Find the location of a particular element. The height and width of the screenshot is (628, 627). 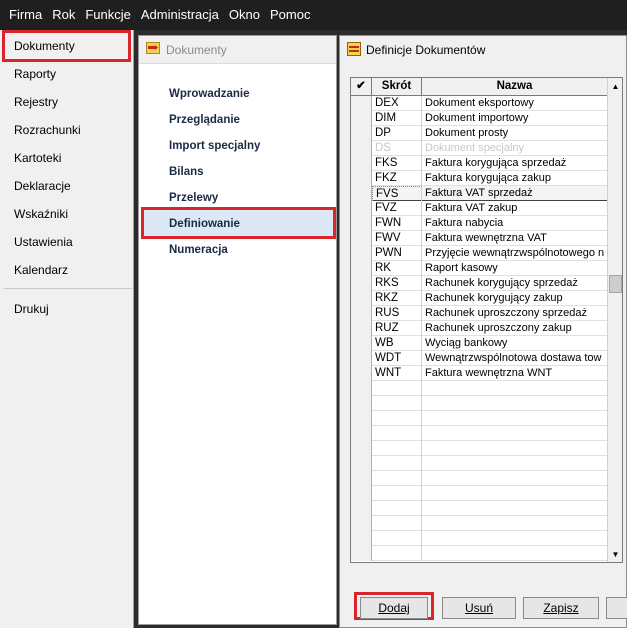

cell-nazwa: Faktura korygująca sprzedaż is located at coordinates (514, 163).